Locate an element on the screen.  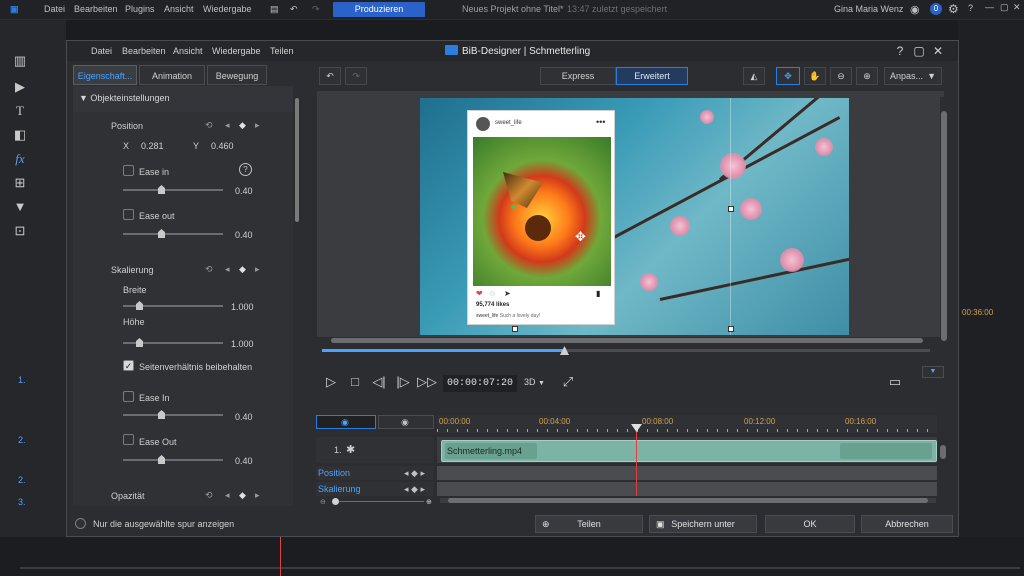
app-zoom-slider is located at coordinates (520, 568).